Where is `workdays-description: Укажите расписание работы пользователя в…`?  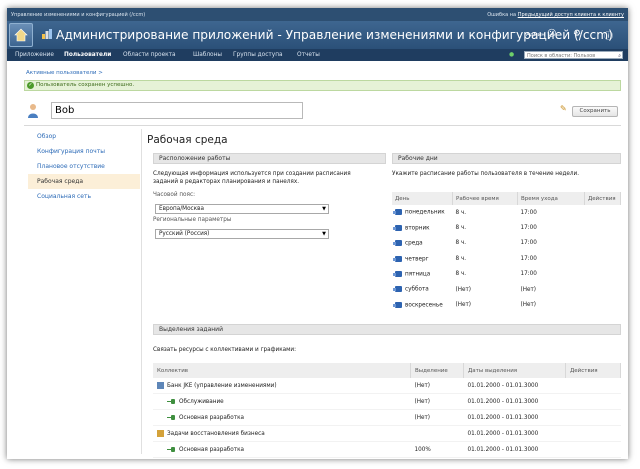 workdays-description: Укажите расписание работы пользователя в… is located at coordinates (486, 174).